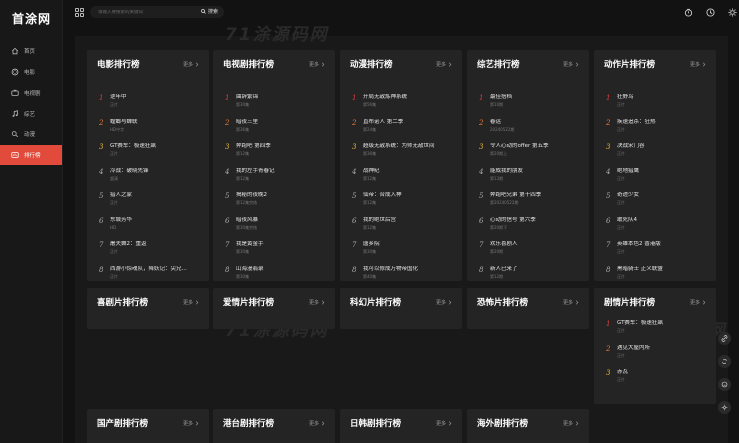  Describe the element at coordinates (506, 171) in the screenshot. I see `item-title: 能成我的朋友` at that location.